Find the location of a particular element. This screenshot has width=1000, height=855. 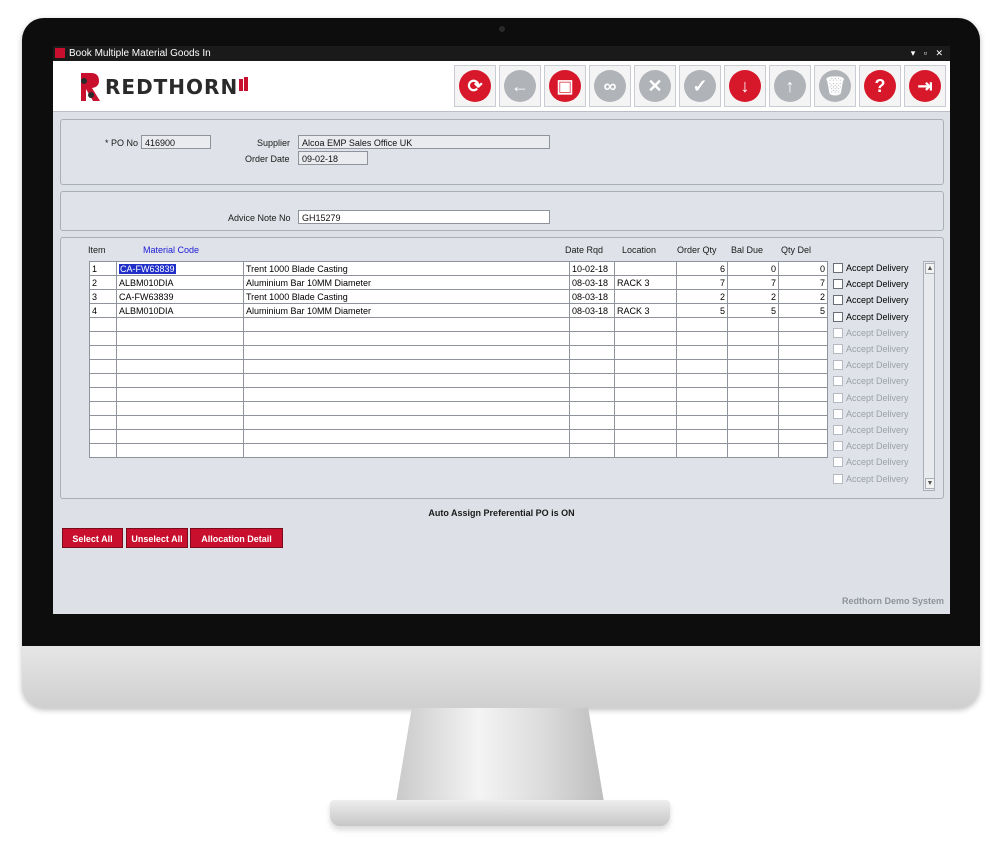

cell-del: 7 is located at coordinates (803, 282).